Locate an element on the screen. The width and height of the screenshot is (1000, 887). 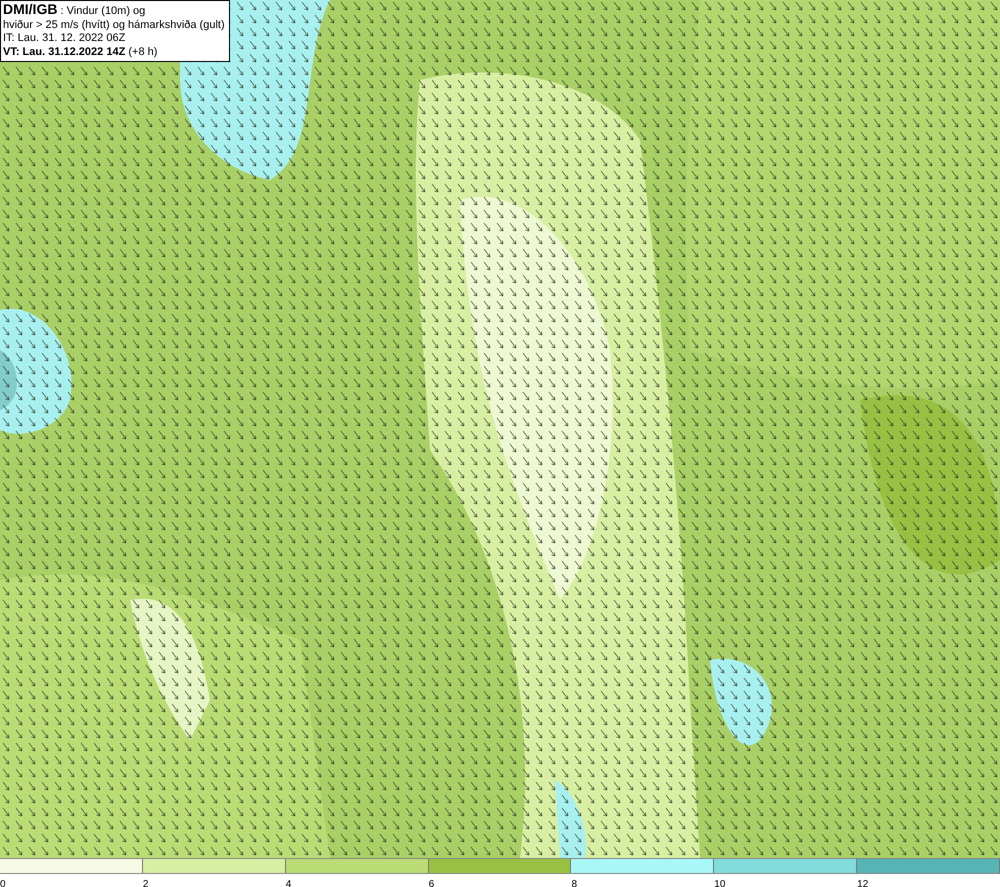
legend-tick-label: 0 is located at coordinates (3, 883).